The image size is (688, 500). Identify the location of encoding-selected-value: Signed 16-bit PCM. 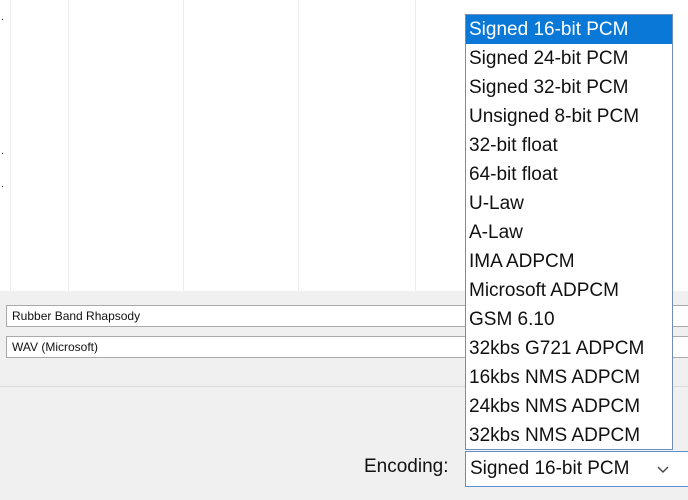
(550, 468).